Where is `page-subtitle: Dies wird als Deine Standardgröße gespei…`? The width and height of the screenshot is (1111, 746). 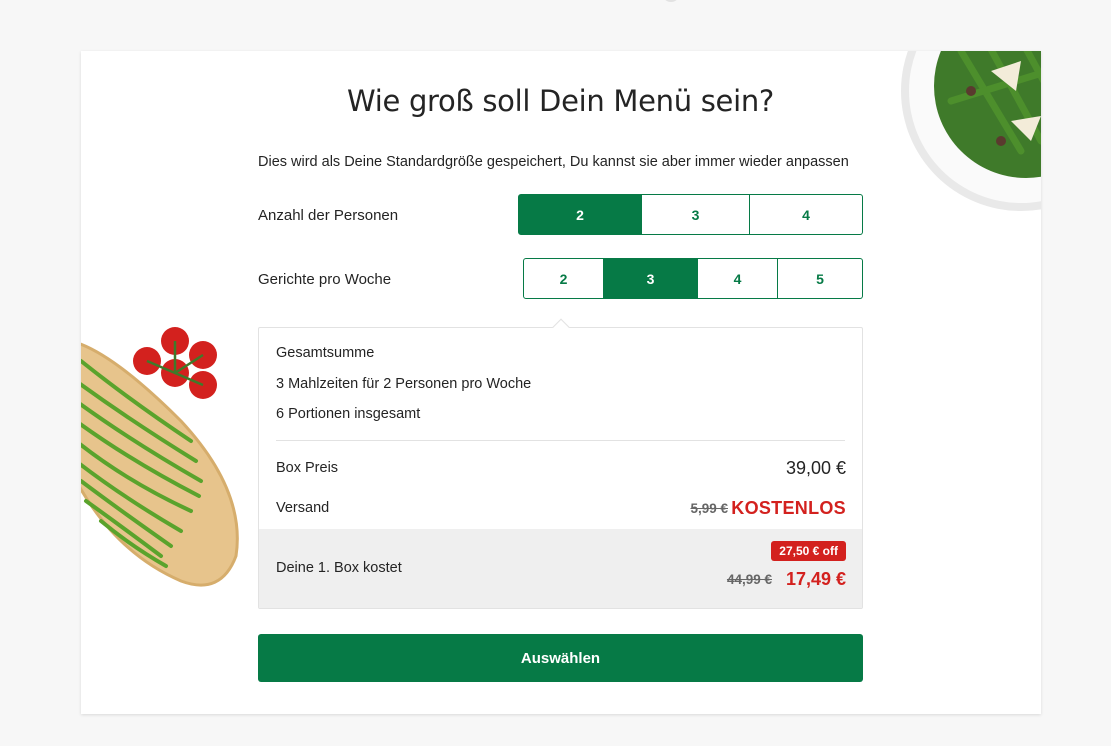 page-subtitle: Dies wird als Deine Standardgröße gespei… is located at coordinates (553, 162).